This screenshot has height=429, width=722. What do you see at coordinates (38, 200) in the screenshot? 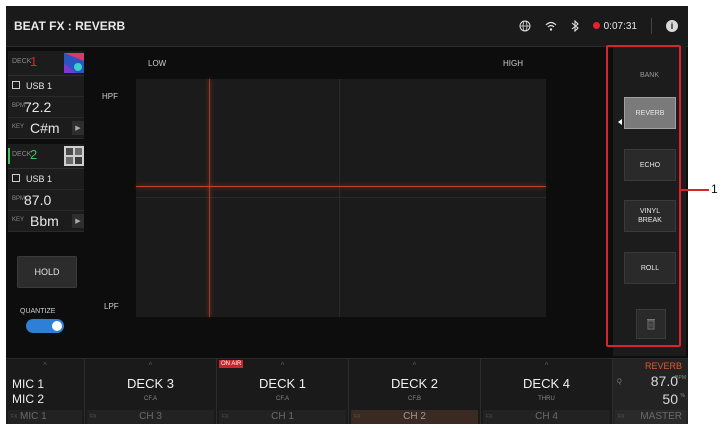
I see `deck-bpm: 87.0` at bounding box center [38, 200].